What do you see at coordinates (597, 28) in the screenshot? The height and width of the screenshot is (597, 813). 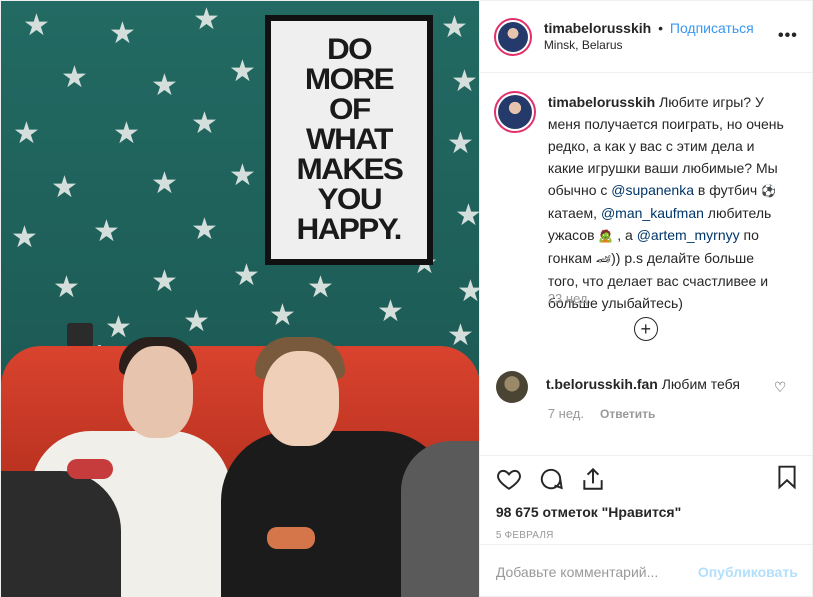 I see `username-link: timabelorusskih` at bounding box center [597, 28].